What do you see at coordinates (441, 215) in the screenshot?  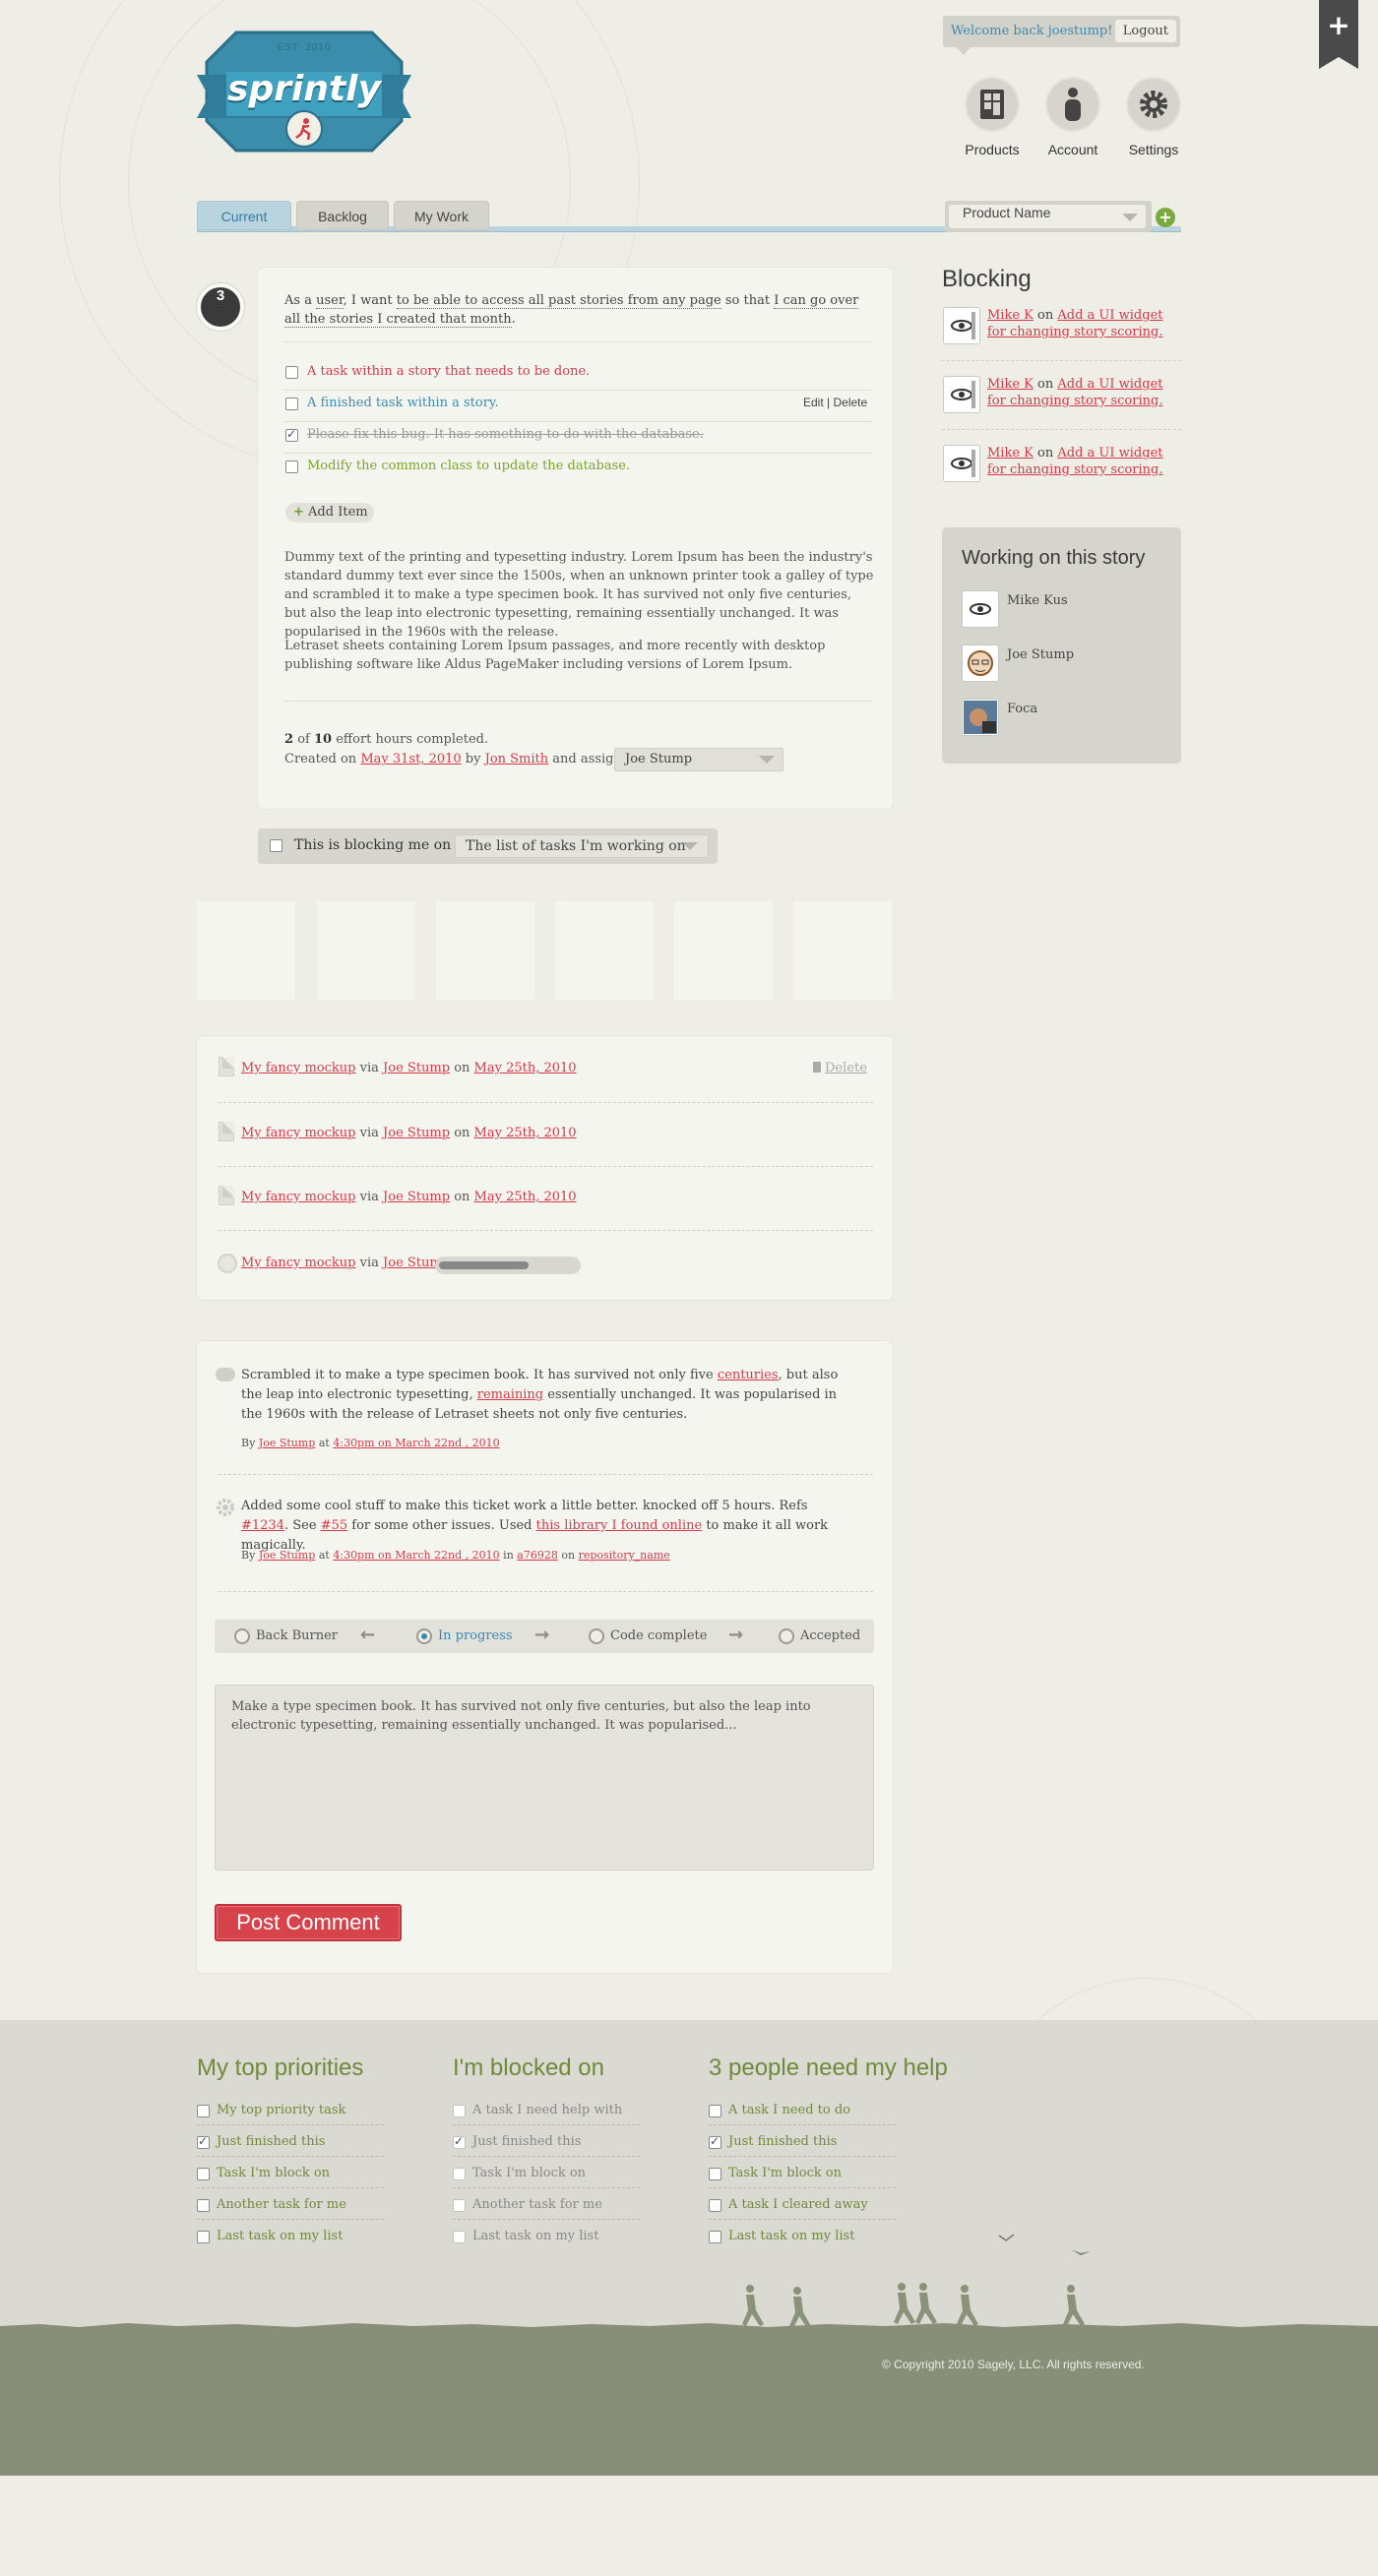 I see `tab-my-work: My Work` at bounding box center [441, 215].